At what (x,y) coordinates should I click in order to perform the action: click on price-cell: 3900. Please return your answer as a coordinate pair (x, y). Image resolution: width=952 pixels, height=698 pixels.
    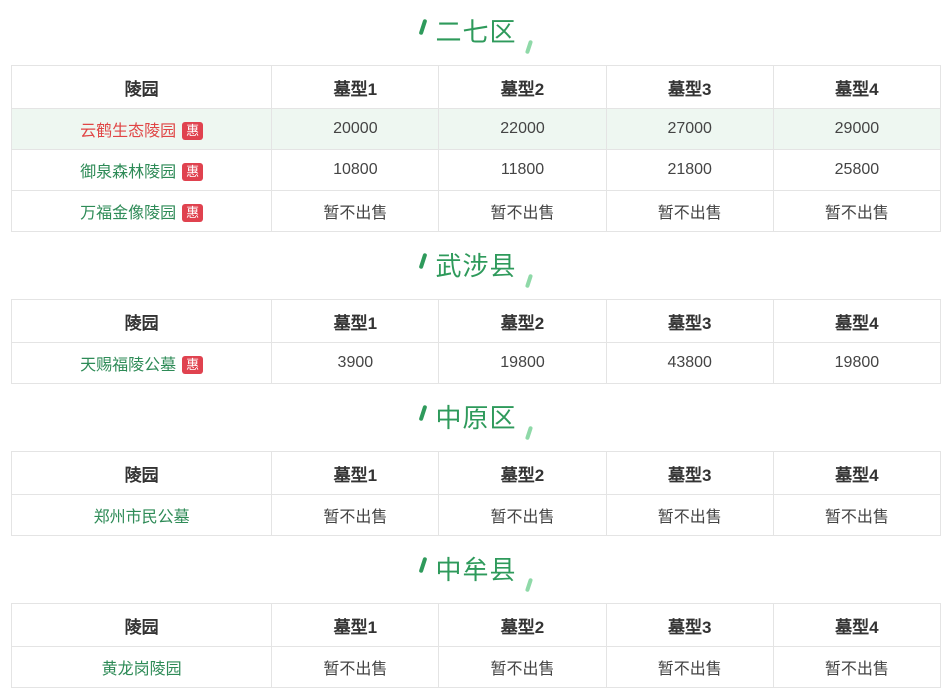
    Looking at the image, I should click on (355, 363).